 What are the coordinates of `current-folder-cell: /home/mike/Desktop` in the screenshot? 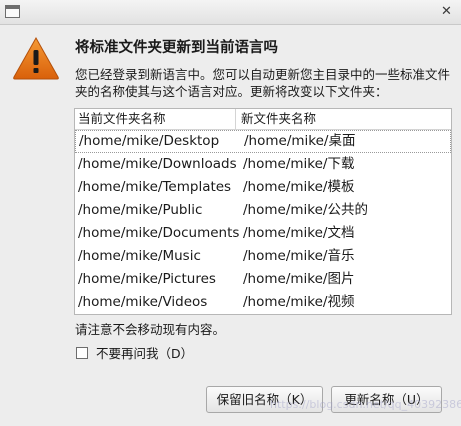 It's located at (149, 141).